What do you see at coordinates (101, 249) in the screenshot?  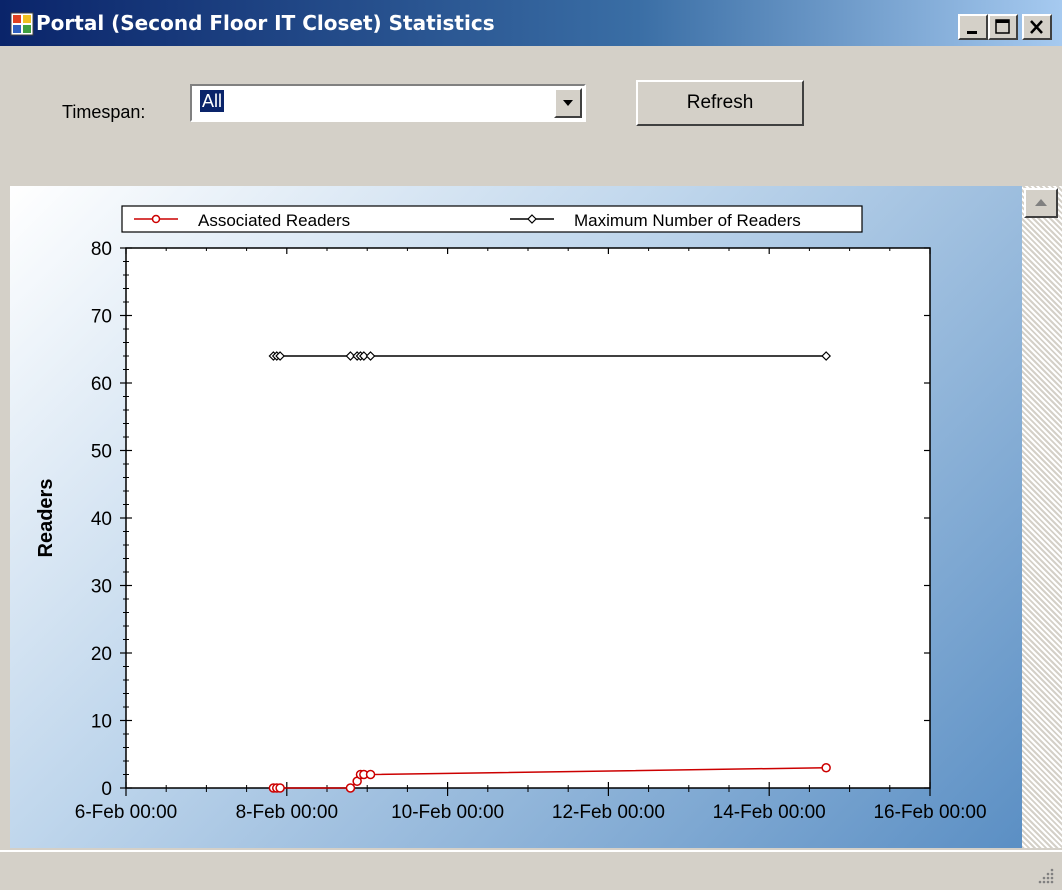 I see `y-tick-label: 80` at bounding box center [101, 249].